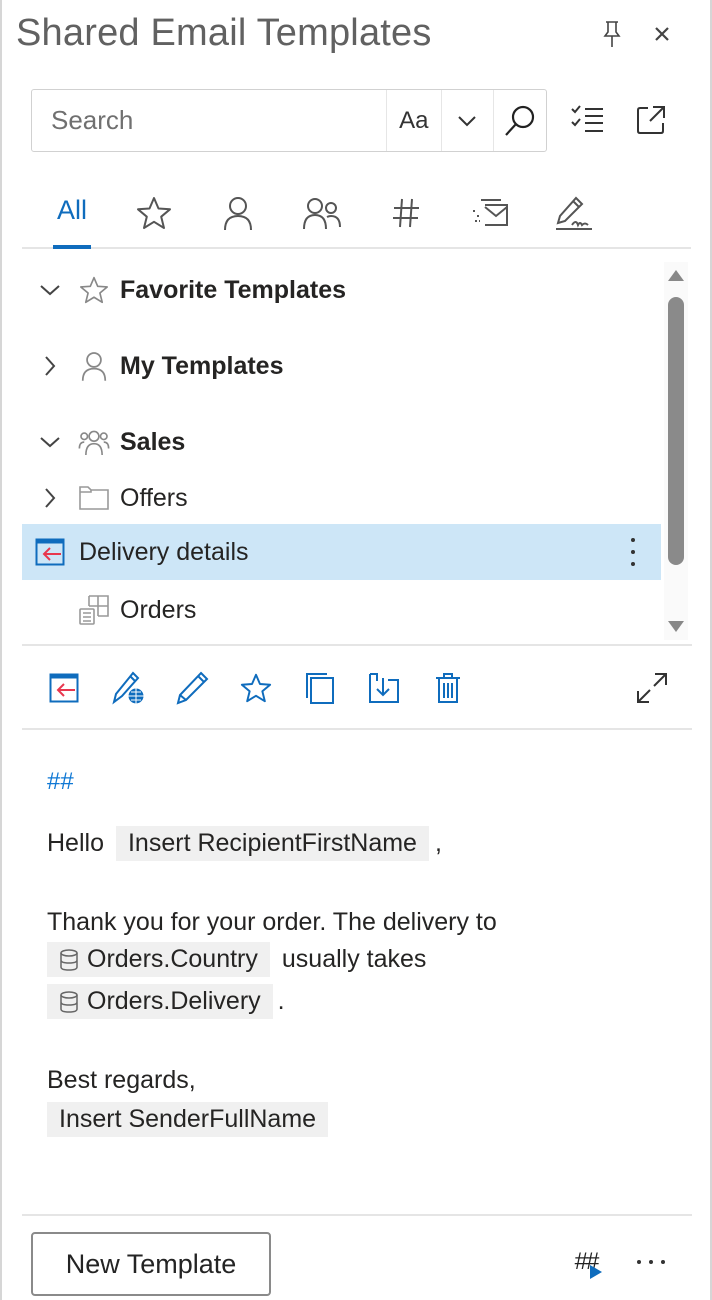 This screenshot has height=1300, width=712. I want to click on match-case-label: Aa, so click(414, 120).